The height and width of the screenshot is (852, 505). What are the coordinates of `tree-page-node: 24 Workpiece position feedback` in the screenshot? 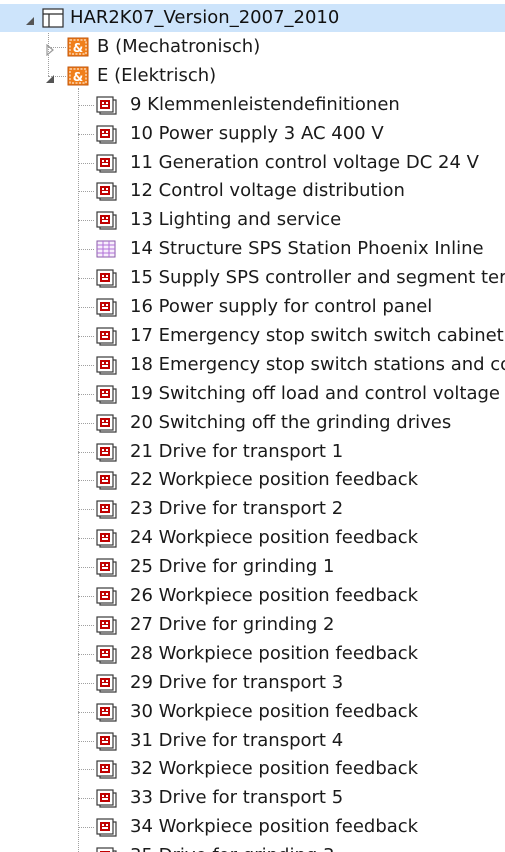 It's located at (252, 538).